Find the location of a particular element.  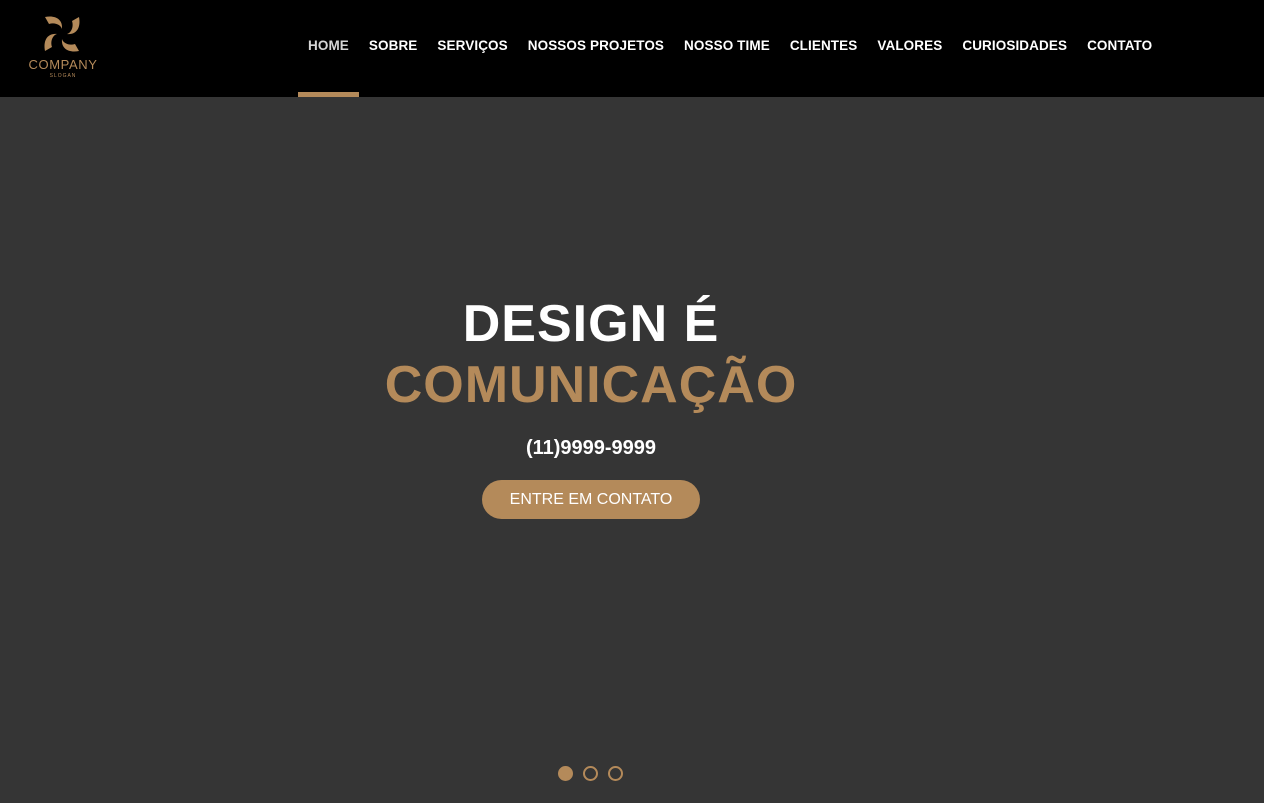

nav-item-servicos: SERVIÇOS is located at coordinates (472, 48).